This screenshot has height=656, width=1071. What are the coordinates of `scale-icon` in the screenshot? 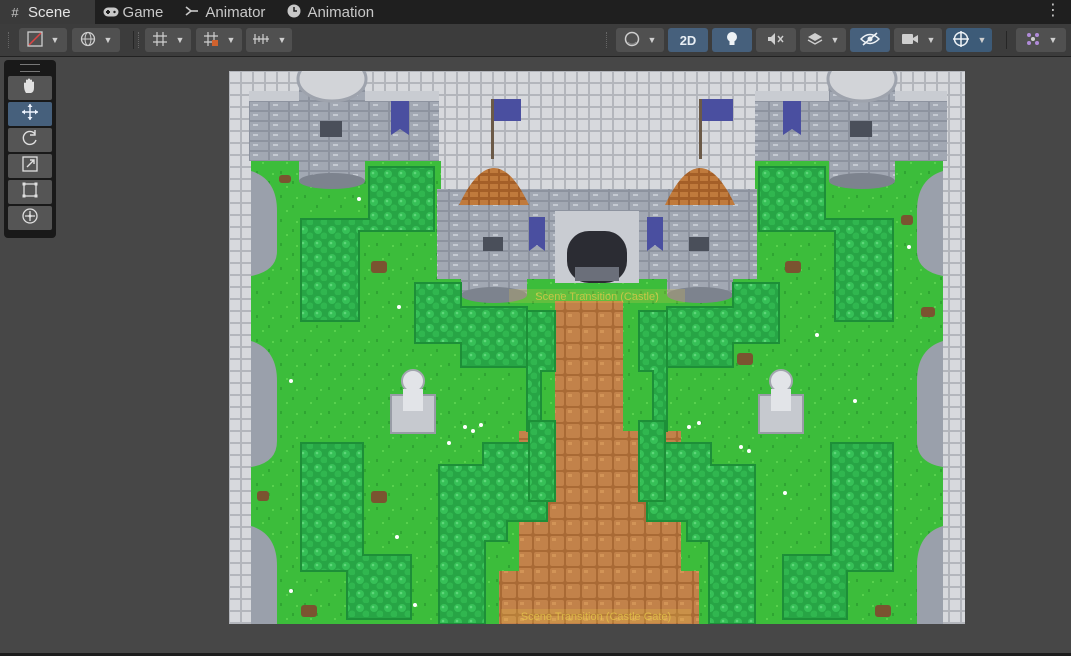 It's located at (30, 166).